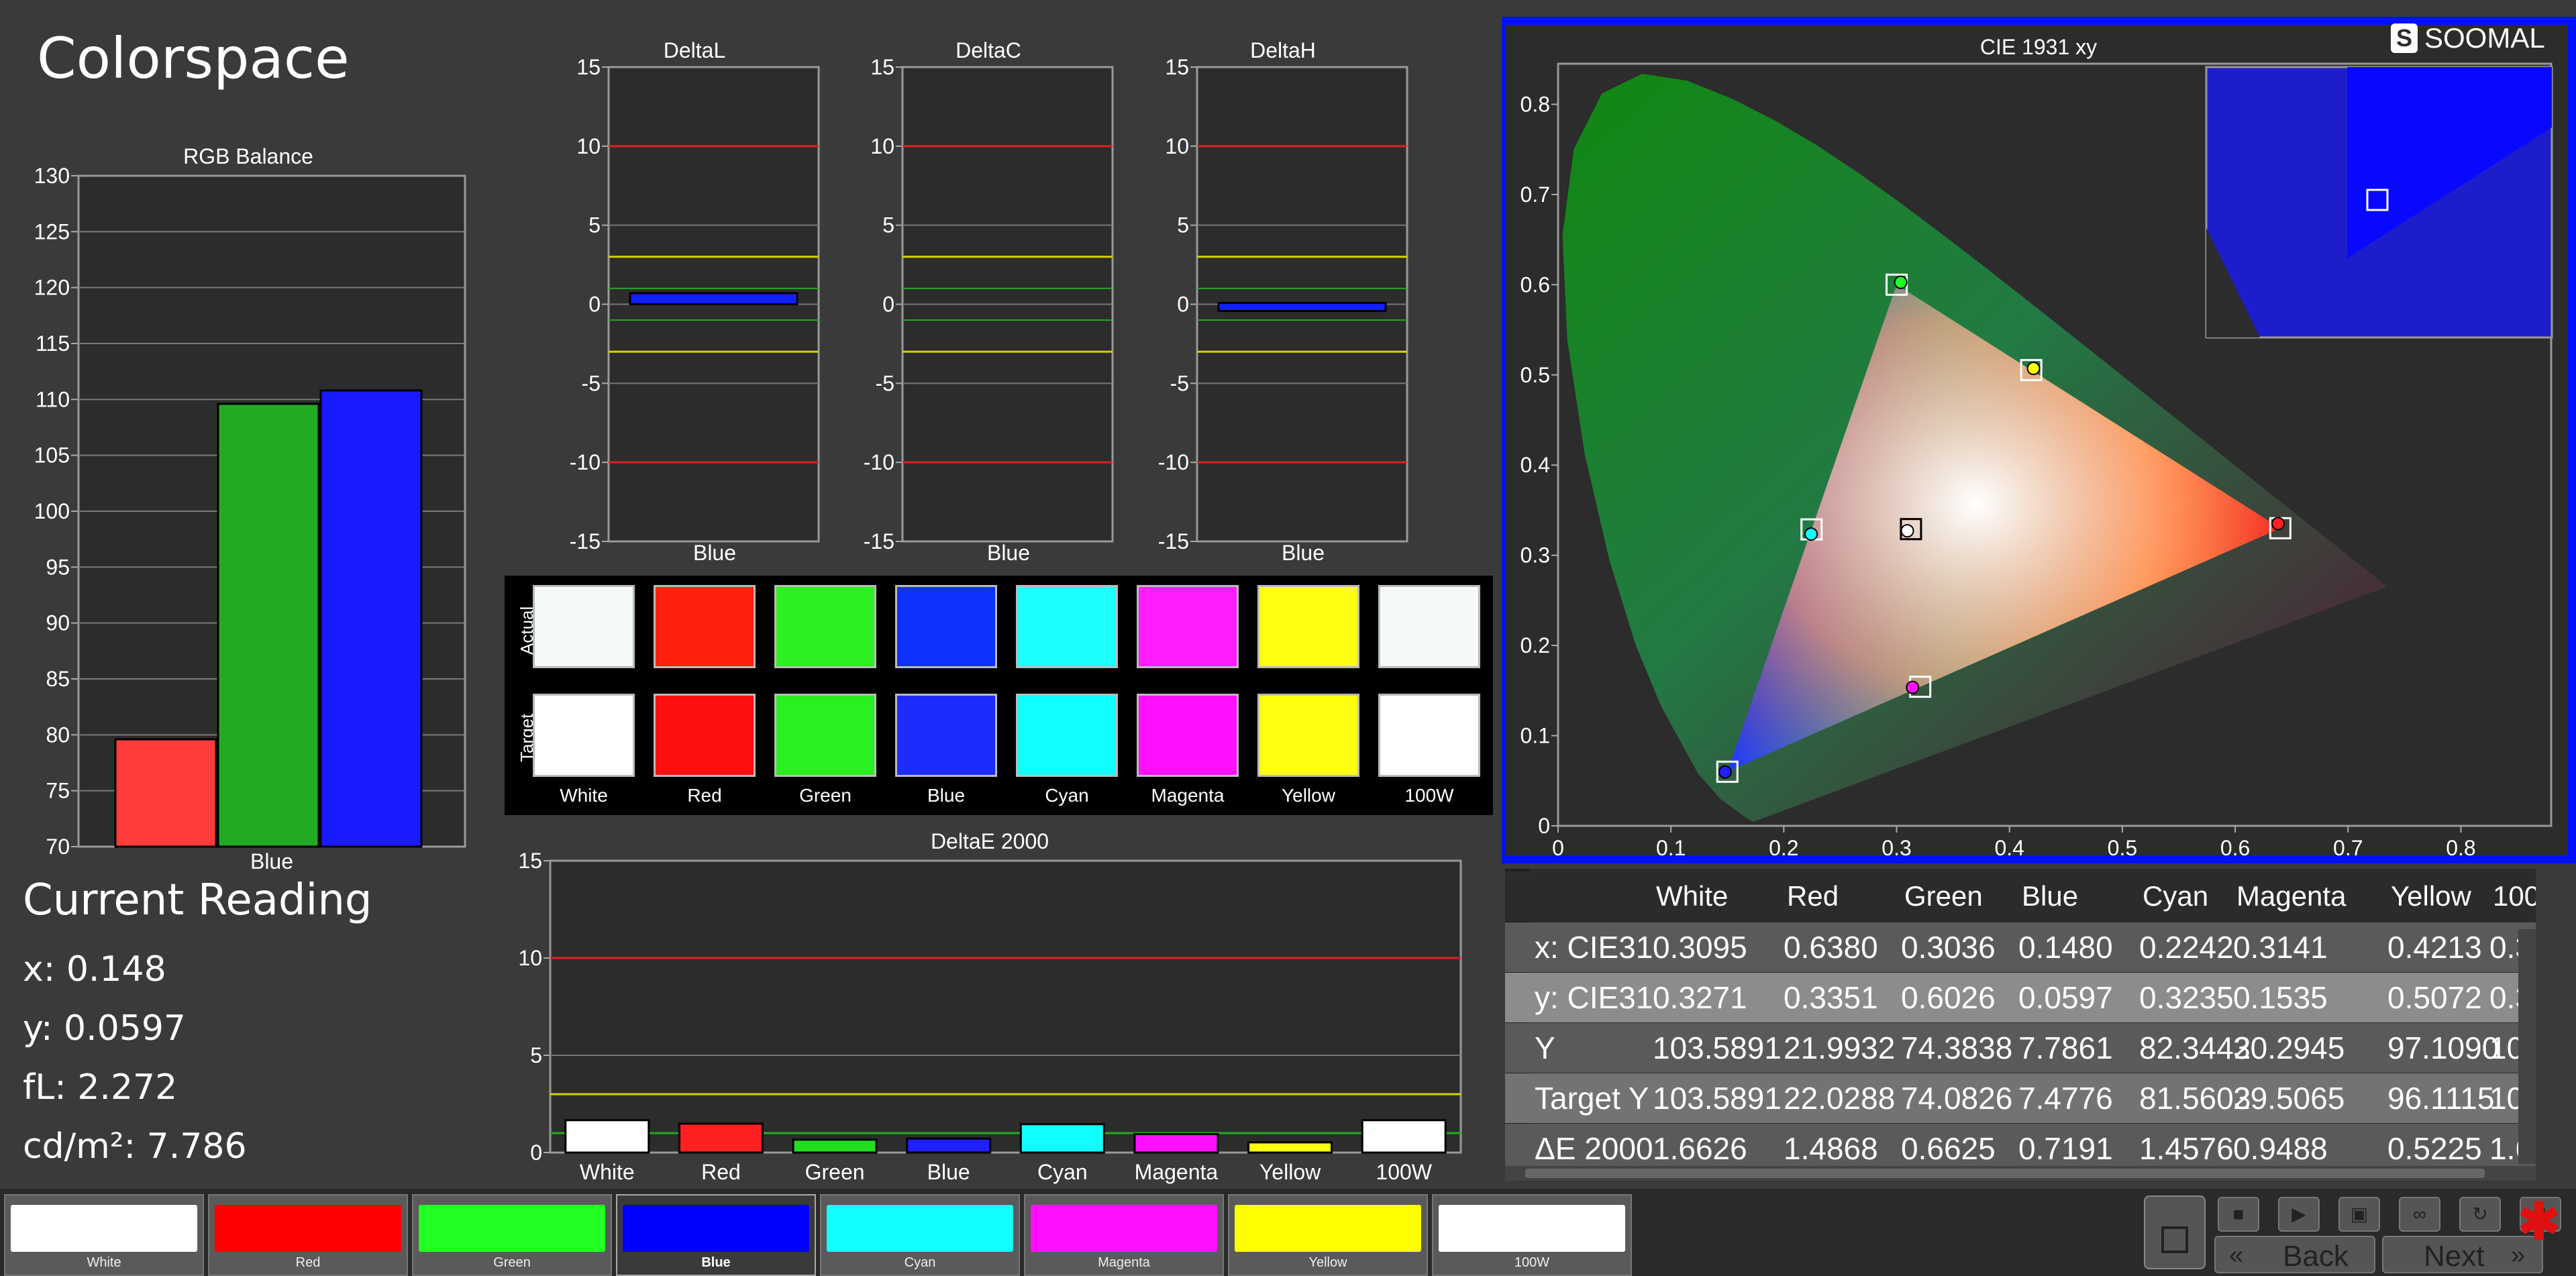  What do you see at coordinates (695, 301) in the screenshot?
I see `delta-chart-deltal: DeltaL 15 10 5 0 -5 -10 -15 Blue` at bounding box center [695, 301].